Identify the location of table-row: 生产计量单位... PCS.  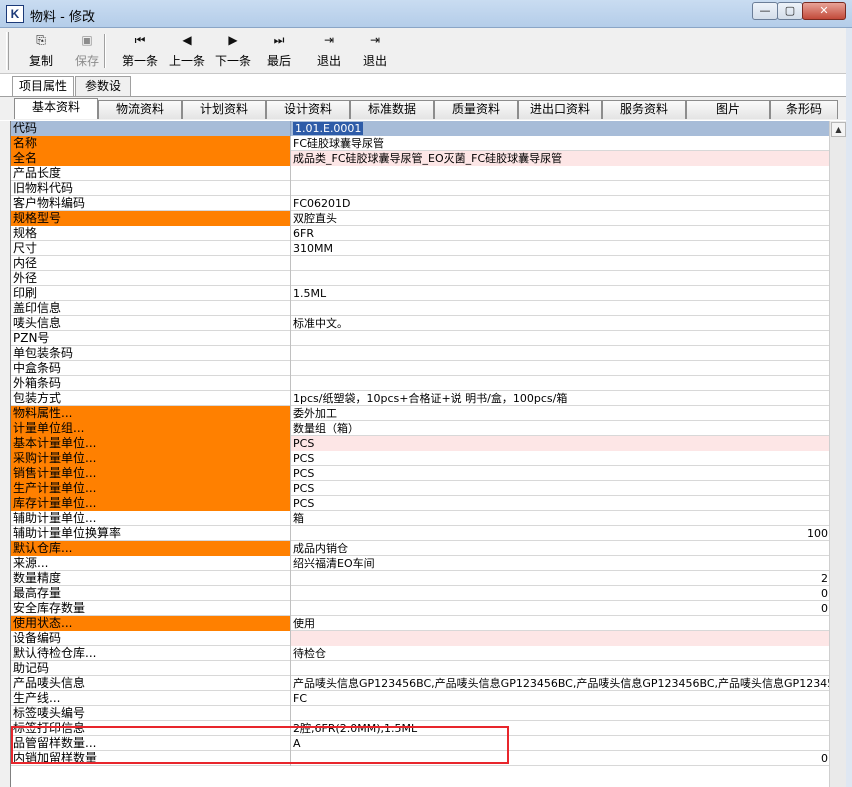
(420, 488).